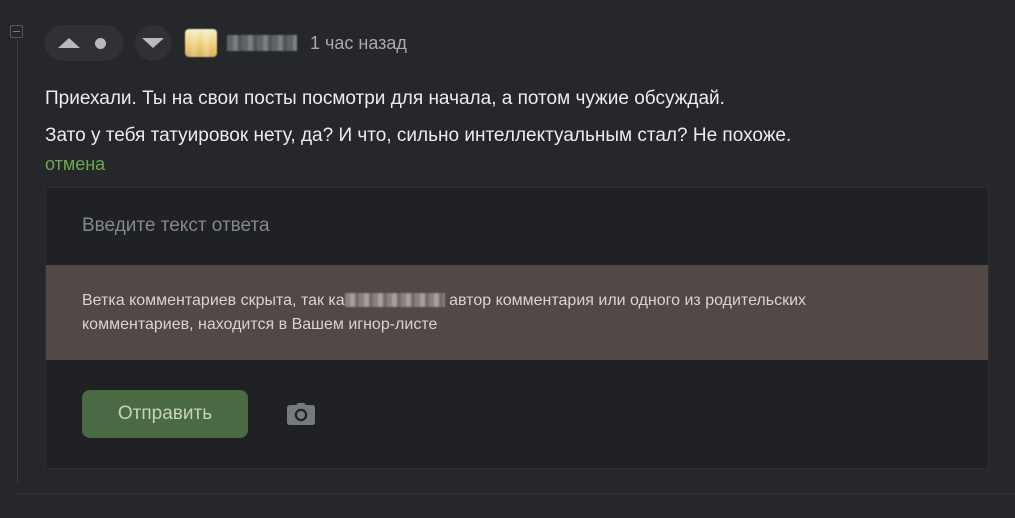 The width and height of the screenshot is (1015, 518). Describe the element at coordinates (301, 414) in the screenshot. I see `camera-icon` at that location.